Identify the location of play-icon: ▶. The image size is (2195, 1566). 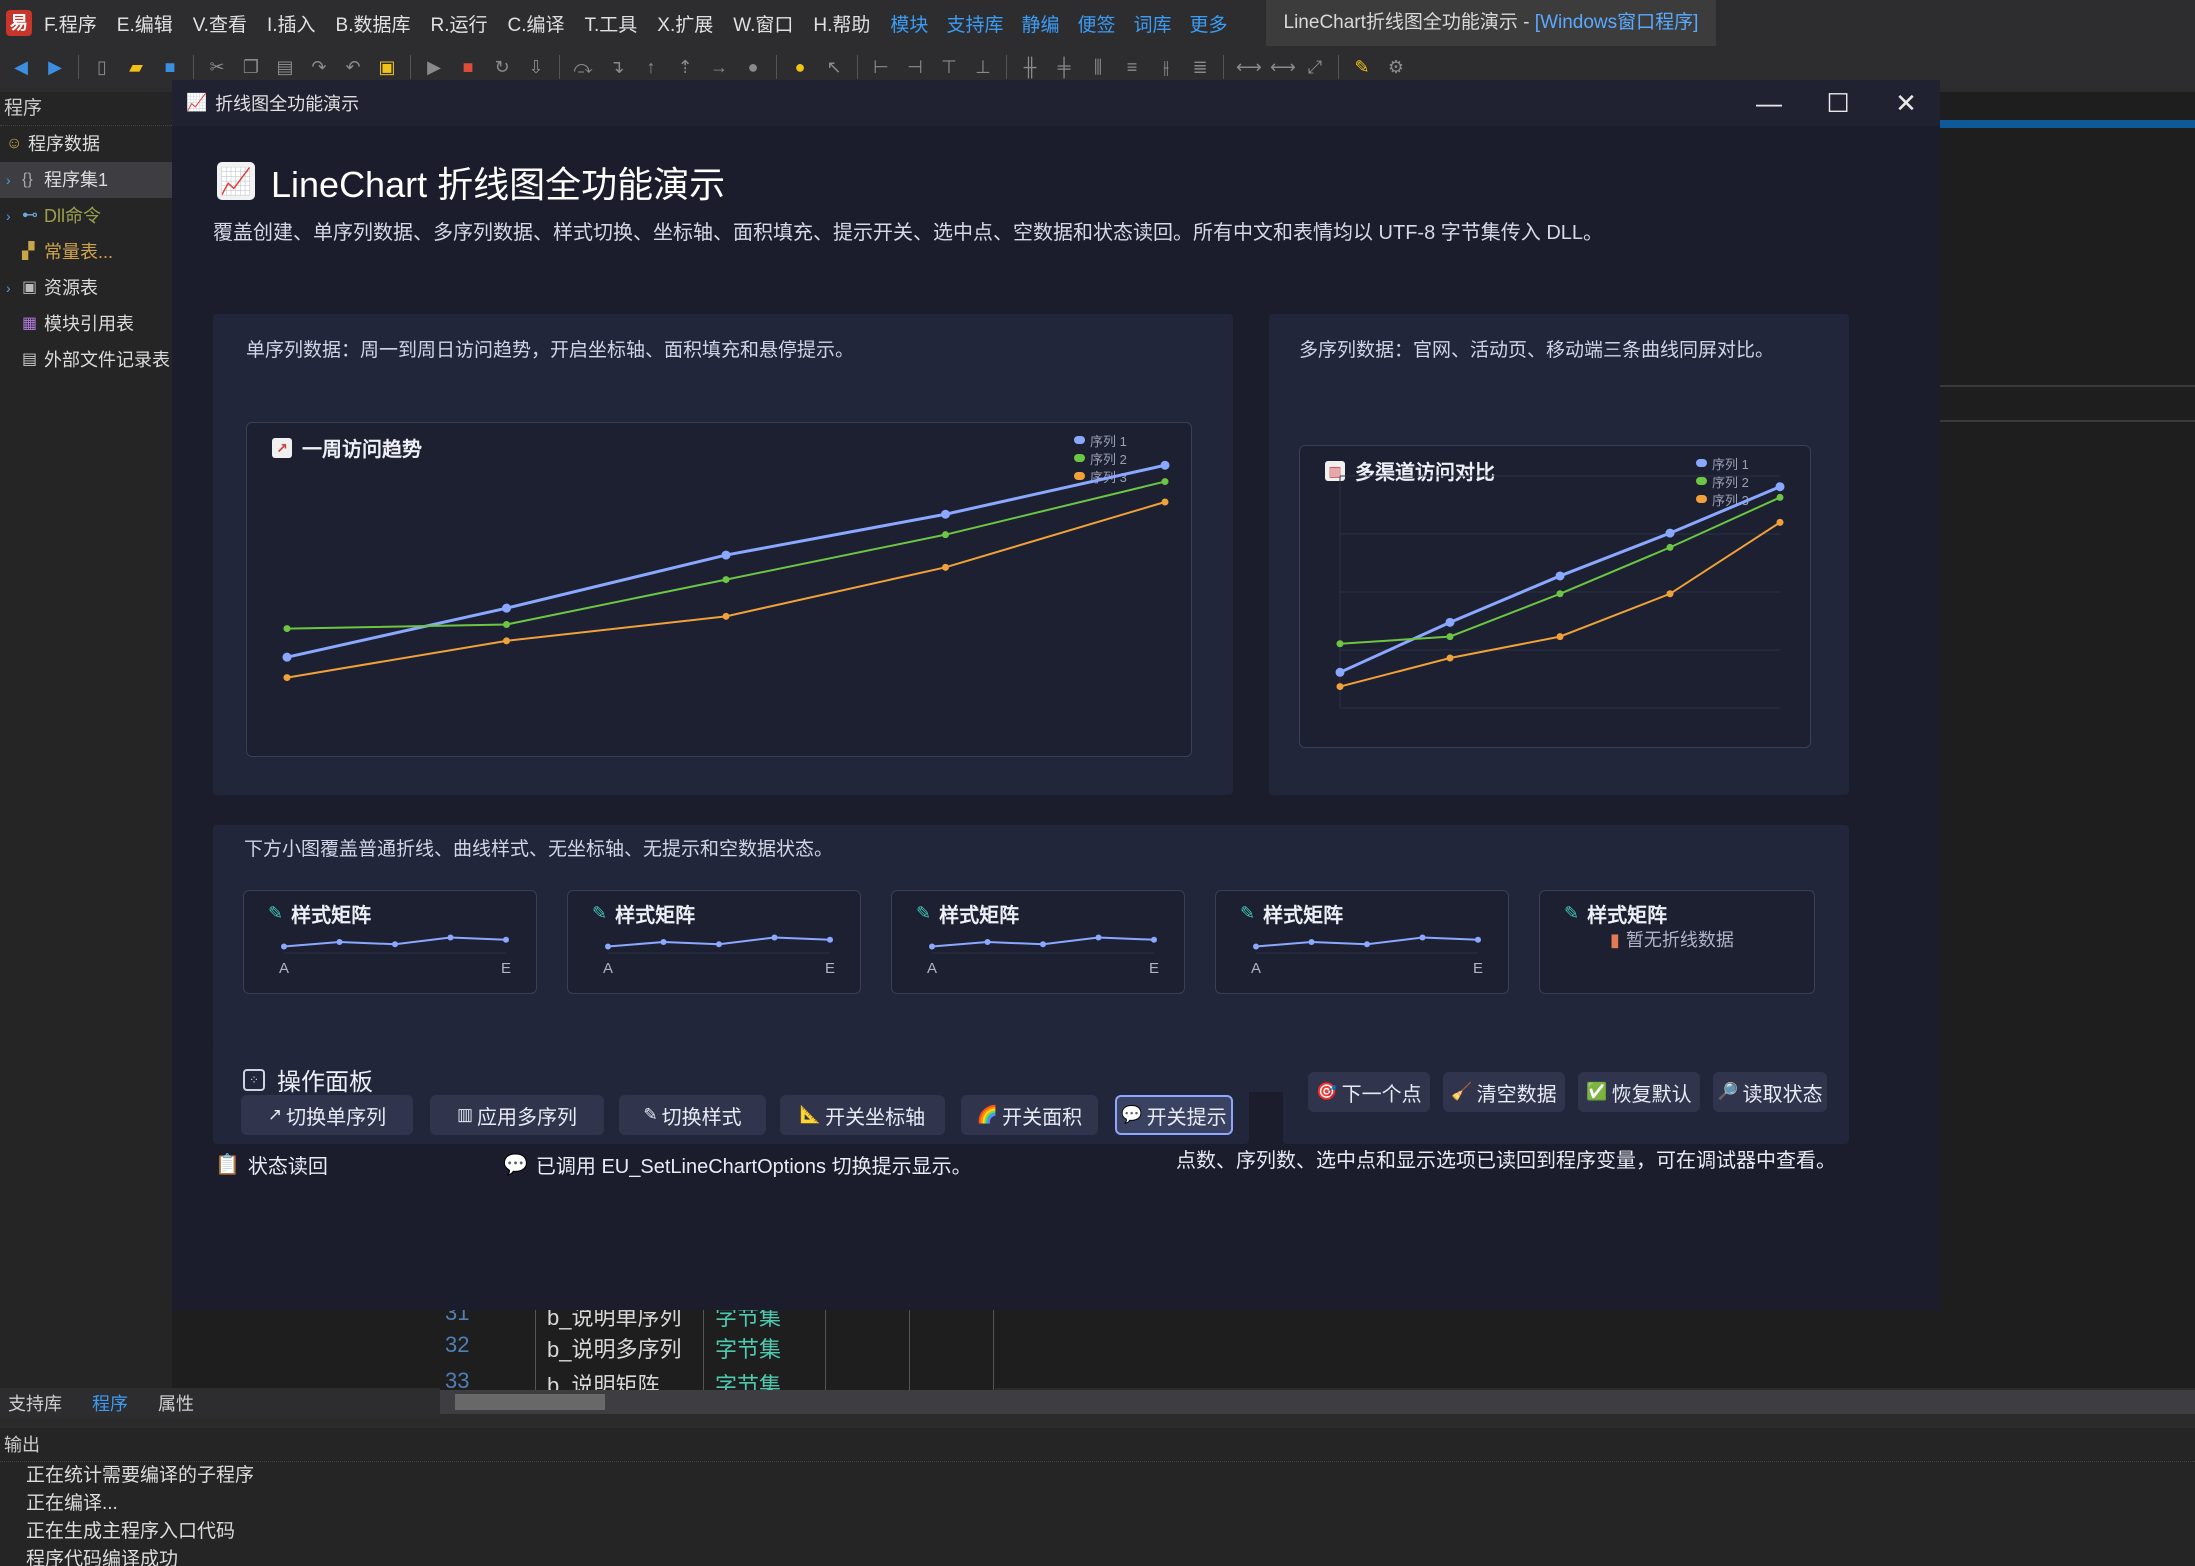
(434, 67).